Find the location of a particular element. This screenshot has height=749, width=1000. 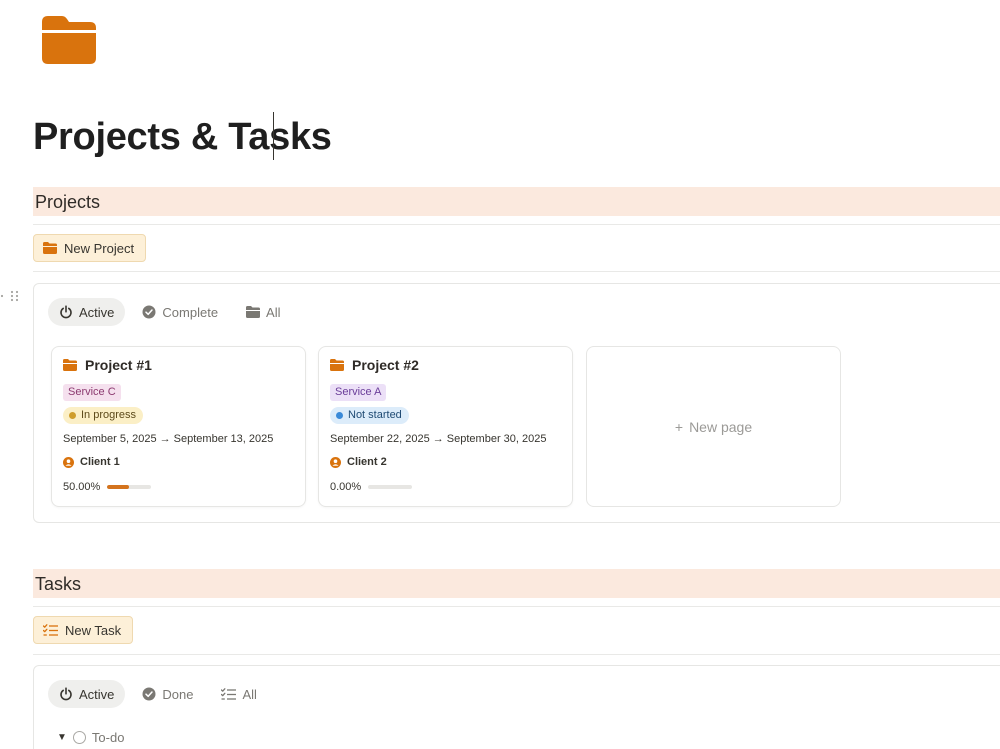

progress-label: 50.00% is located at coordinates (82, 487).